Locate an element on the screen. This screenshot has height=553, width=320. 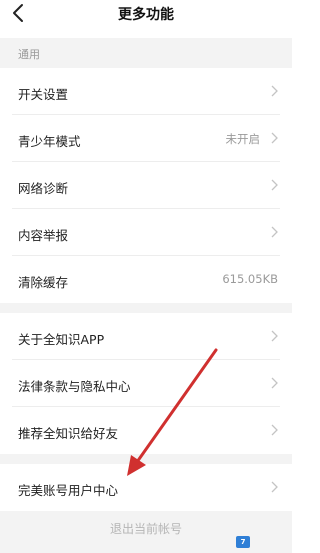
cache-size: 615.05KB is located at coordinates (250, 279).